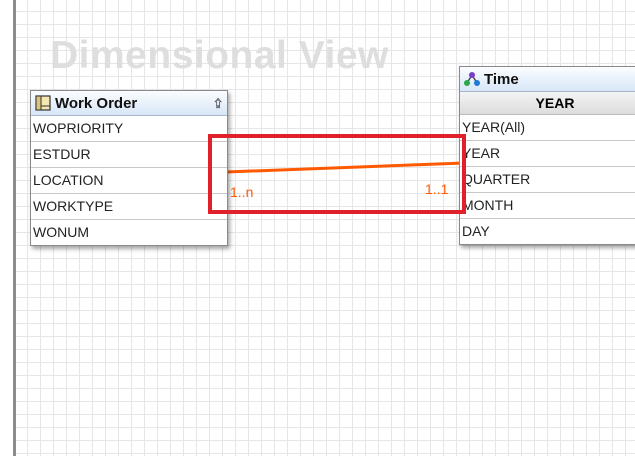 The height and width of the screenshot is (456, 635). Describe the element at coordinates (547, 128) in the screenshot. I see `field-year-all: YEAR(All)` at that location.